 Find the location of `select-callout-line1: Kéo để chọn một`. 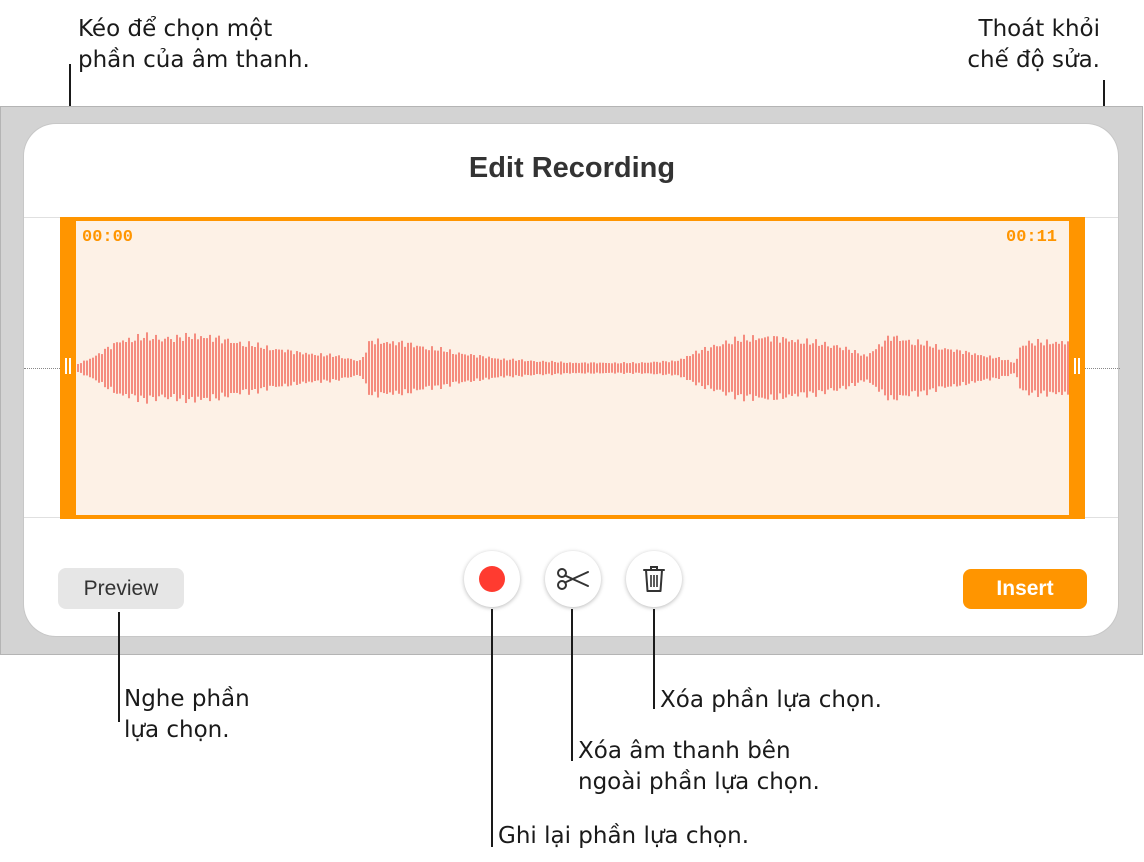

select-callout-line1: Kéo để chọn một is located at coordinates (175, 29).